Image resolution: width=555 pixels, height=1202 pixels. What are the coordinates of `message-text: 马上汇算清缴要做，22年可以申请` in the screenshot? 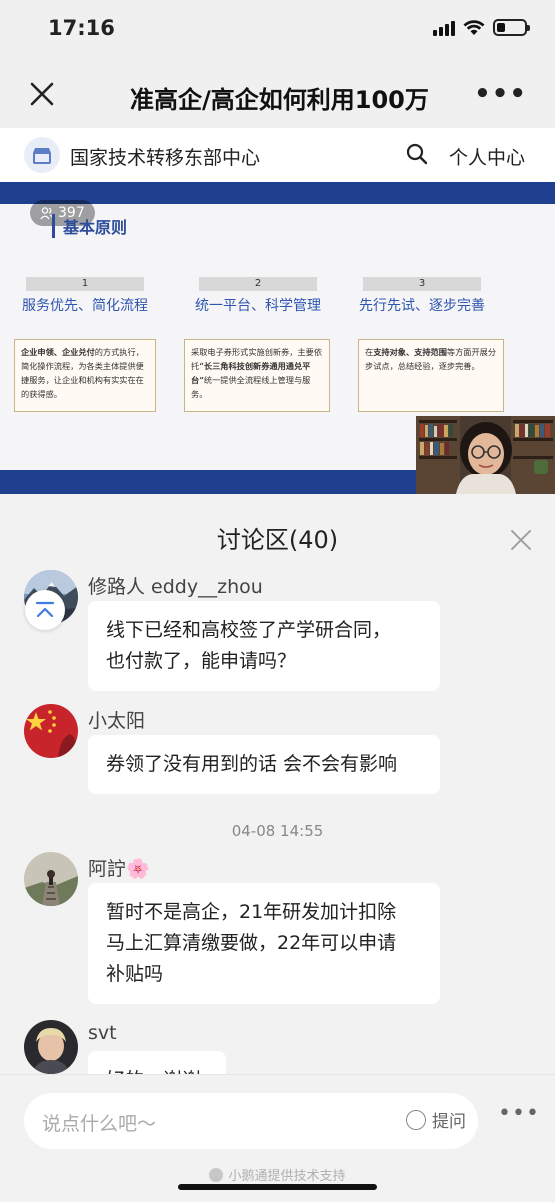 It's located at (251, 943).